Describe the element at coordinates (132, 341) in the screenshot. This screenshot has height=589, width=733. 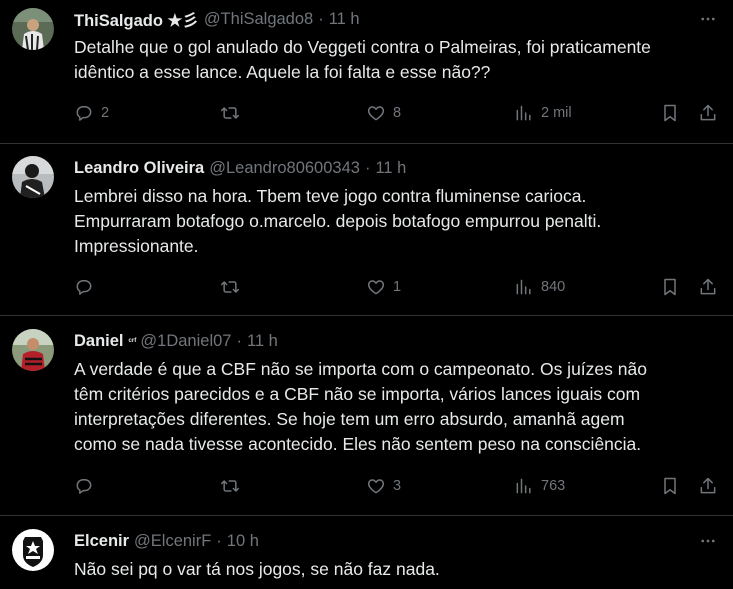
I see `name-badge: ᶜʳᶠ` at that location.